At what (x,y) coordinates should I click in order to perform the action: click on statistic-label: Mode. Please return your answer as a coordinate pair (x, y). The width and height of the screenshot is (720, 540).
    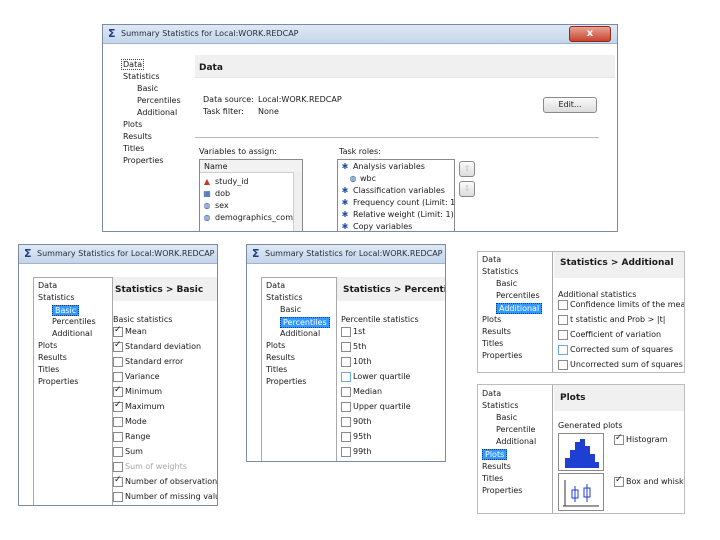
    Looking at the image, I should click on (136, 421).